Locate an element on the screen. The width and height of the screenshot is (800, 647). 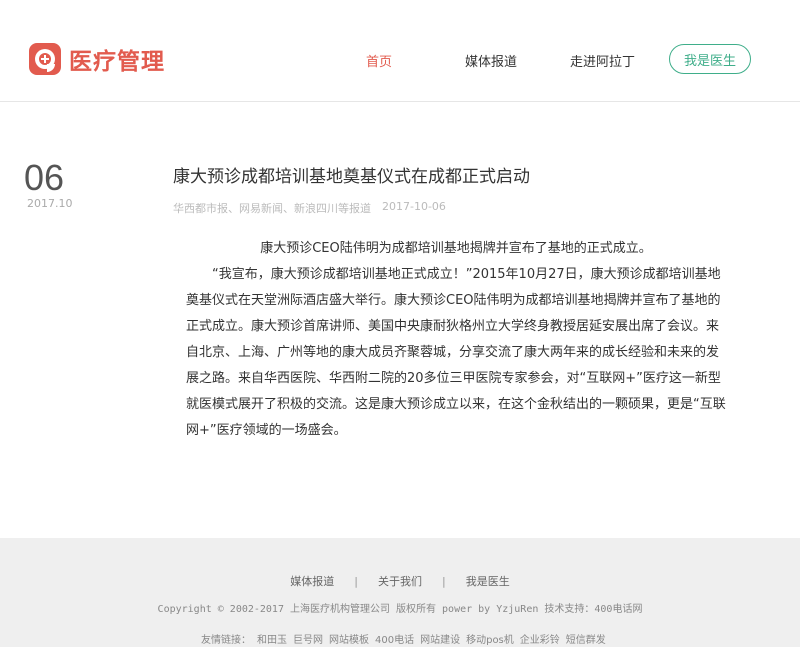
nav-about: 走进阿拉丁 is located at coordinates (602, 60).